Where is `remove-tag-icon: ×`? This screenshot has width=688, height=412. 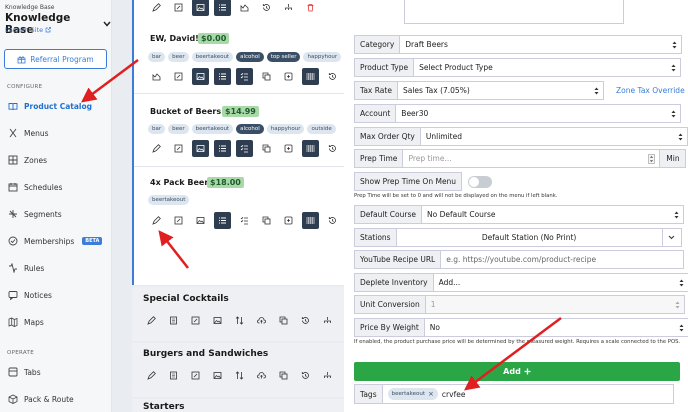
remove-tag-icon: × is located at coordinates (431, 394).